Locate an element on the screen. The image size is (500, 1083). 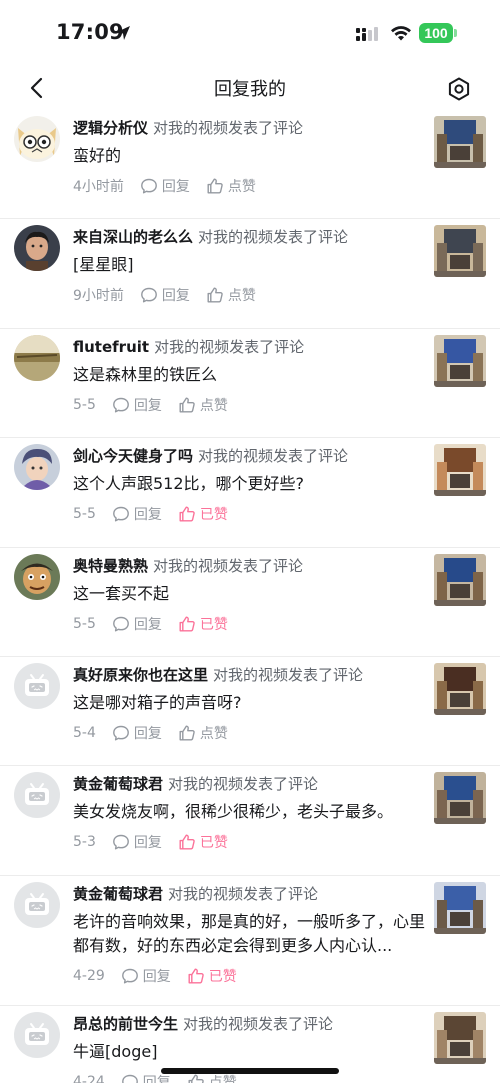
username: 真好原来你也在这里 is located at coordinates (140, 675).